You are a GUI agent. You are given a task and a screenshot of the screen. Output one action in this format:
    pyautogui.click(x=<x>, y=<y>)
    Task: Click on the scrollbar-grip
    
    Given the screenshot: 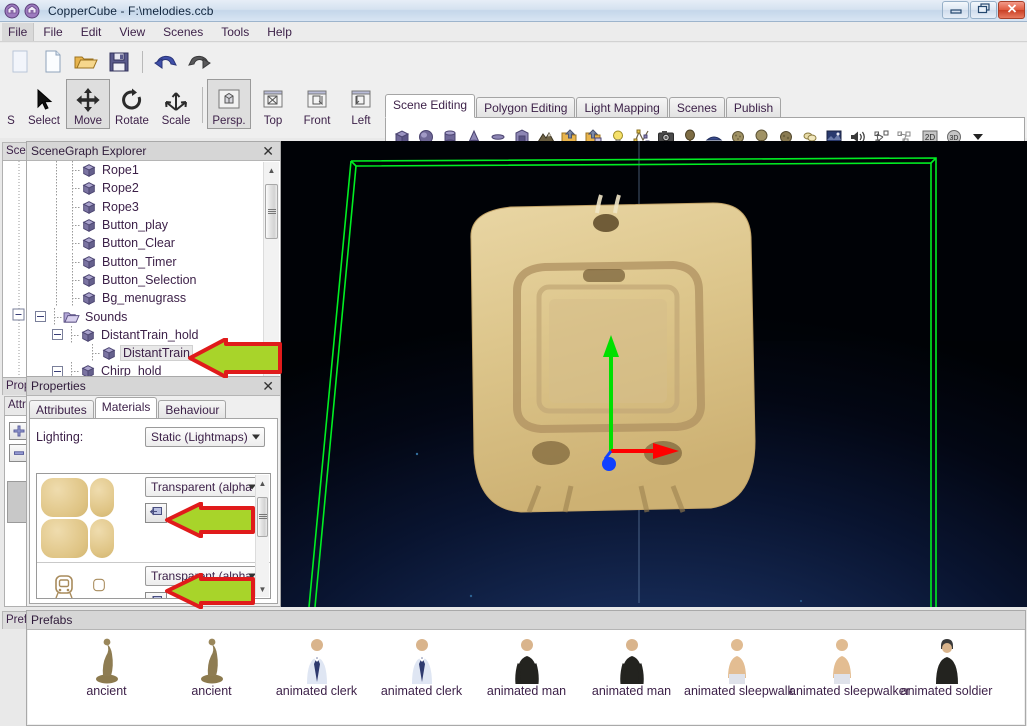 What is the action you would take?
    pyautogui.click(x=271, y=211)
    